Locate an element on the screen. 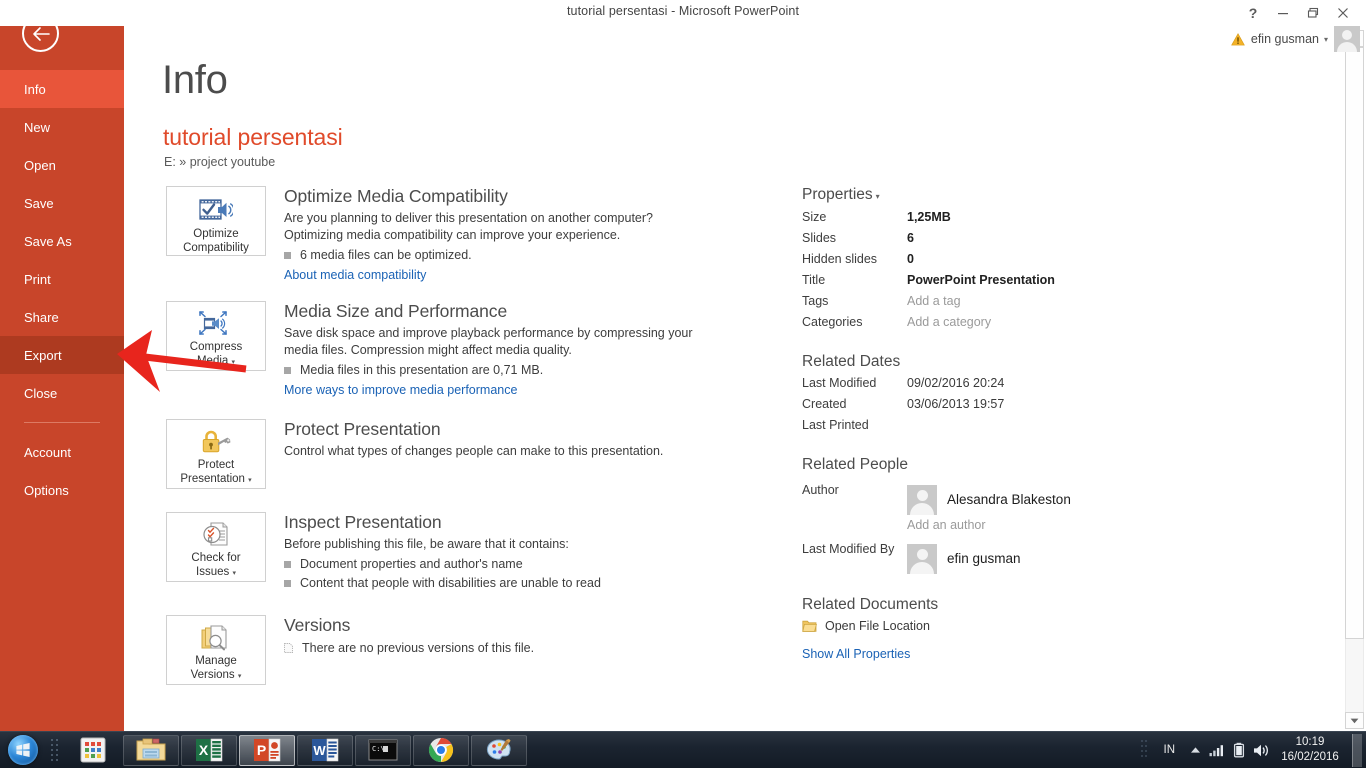  sidebar-item-export: Export is located at coordinates (62, 355).